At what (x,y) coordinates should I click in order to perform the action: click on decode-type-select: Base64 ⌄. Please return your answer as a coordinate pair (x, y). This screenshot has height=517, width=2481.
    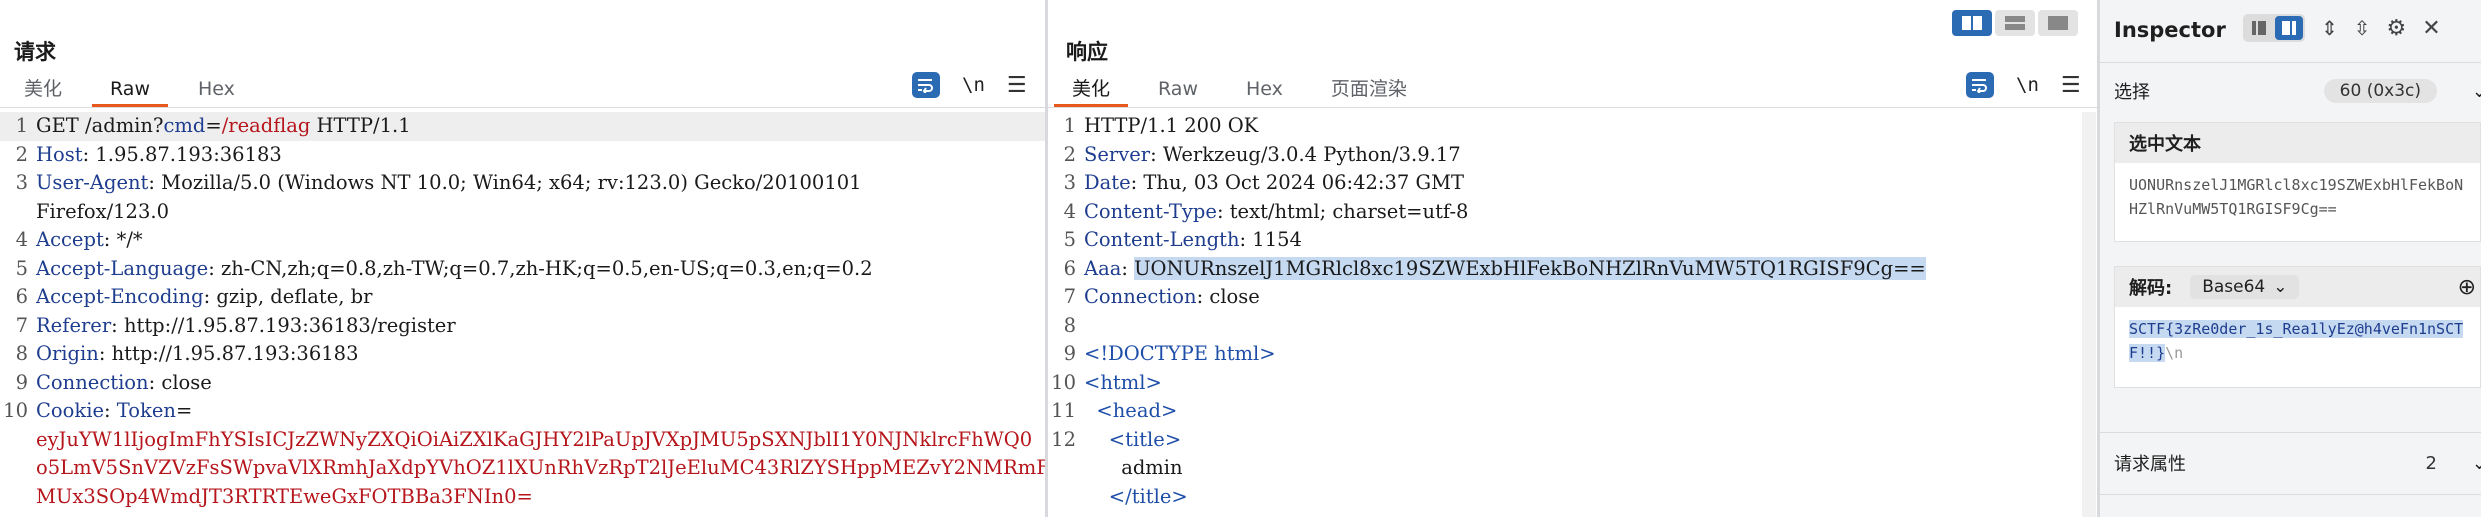
    Looking at the image, I should click on (2245, 287).